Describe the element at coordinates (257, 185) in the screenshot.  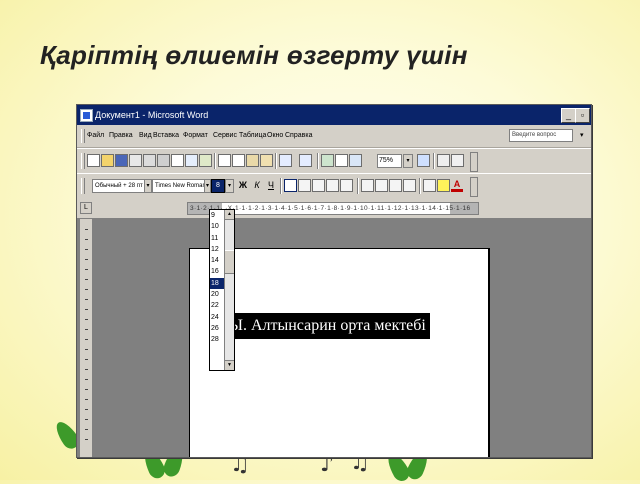
I see `italic-button: К` at that location.